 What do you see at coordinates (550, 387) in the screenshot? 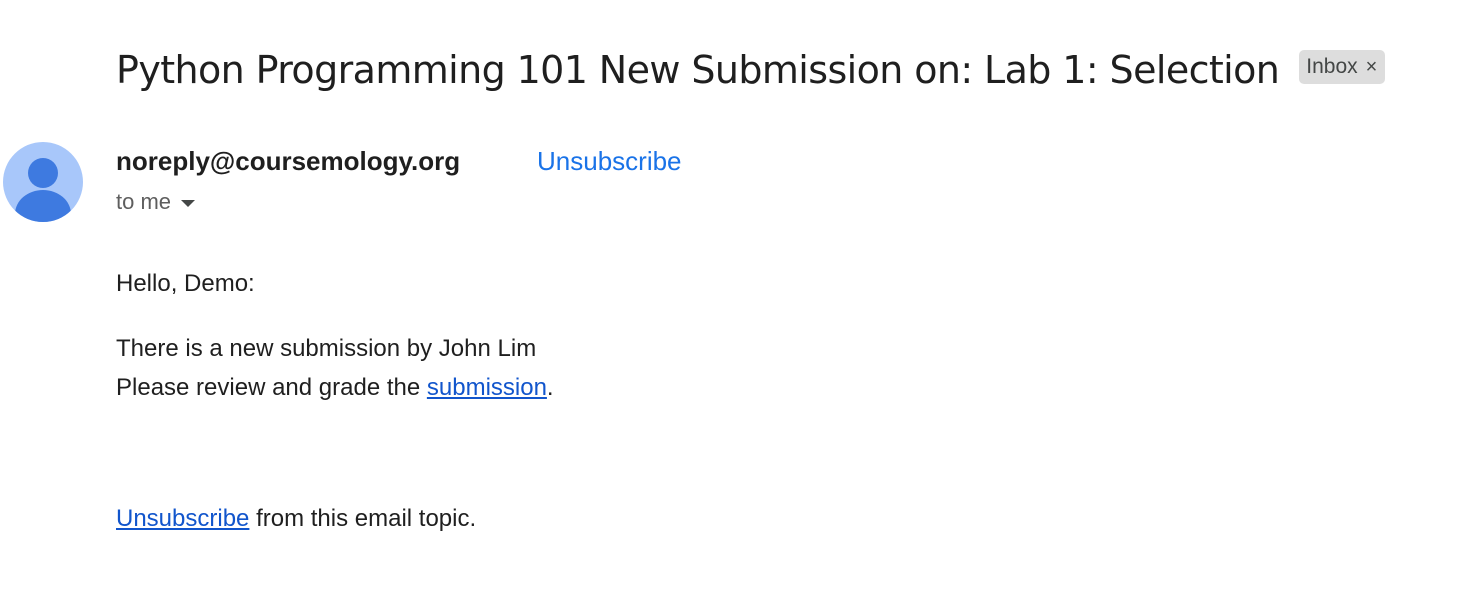
I see `review-line-suffix: .` at bounding box center [550, 387].